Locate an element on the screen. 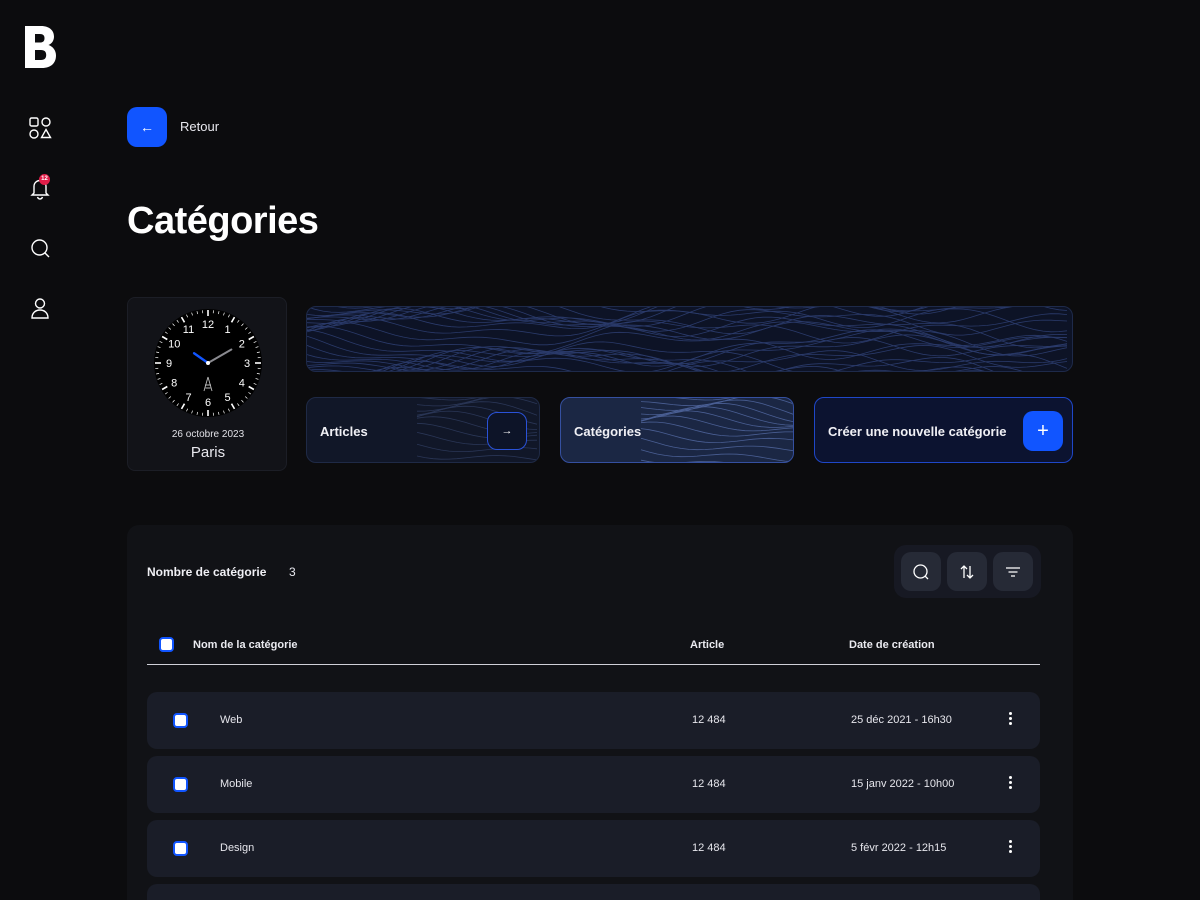  plus-icon: + is located at coordinates (1043, 430).